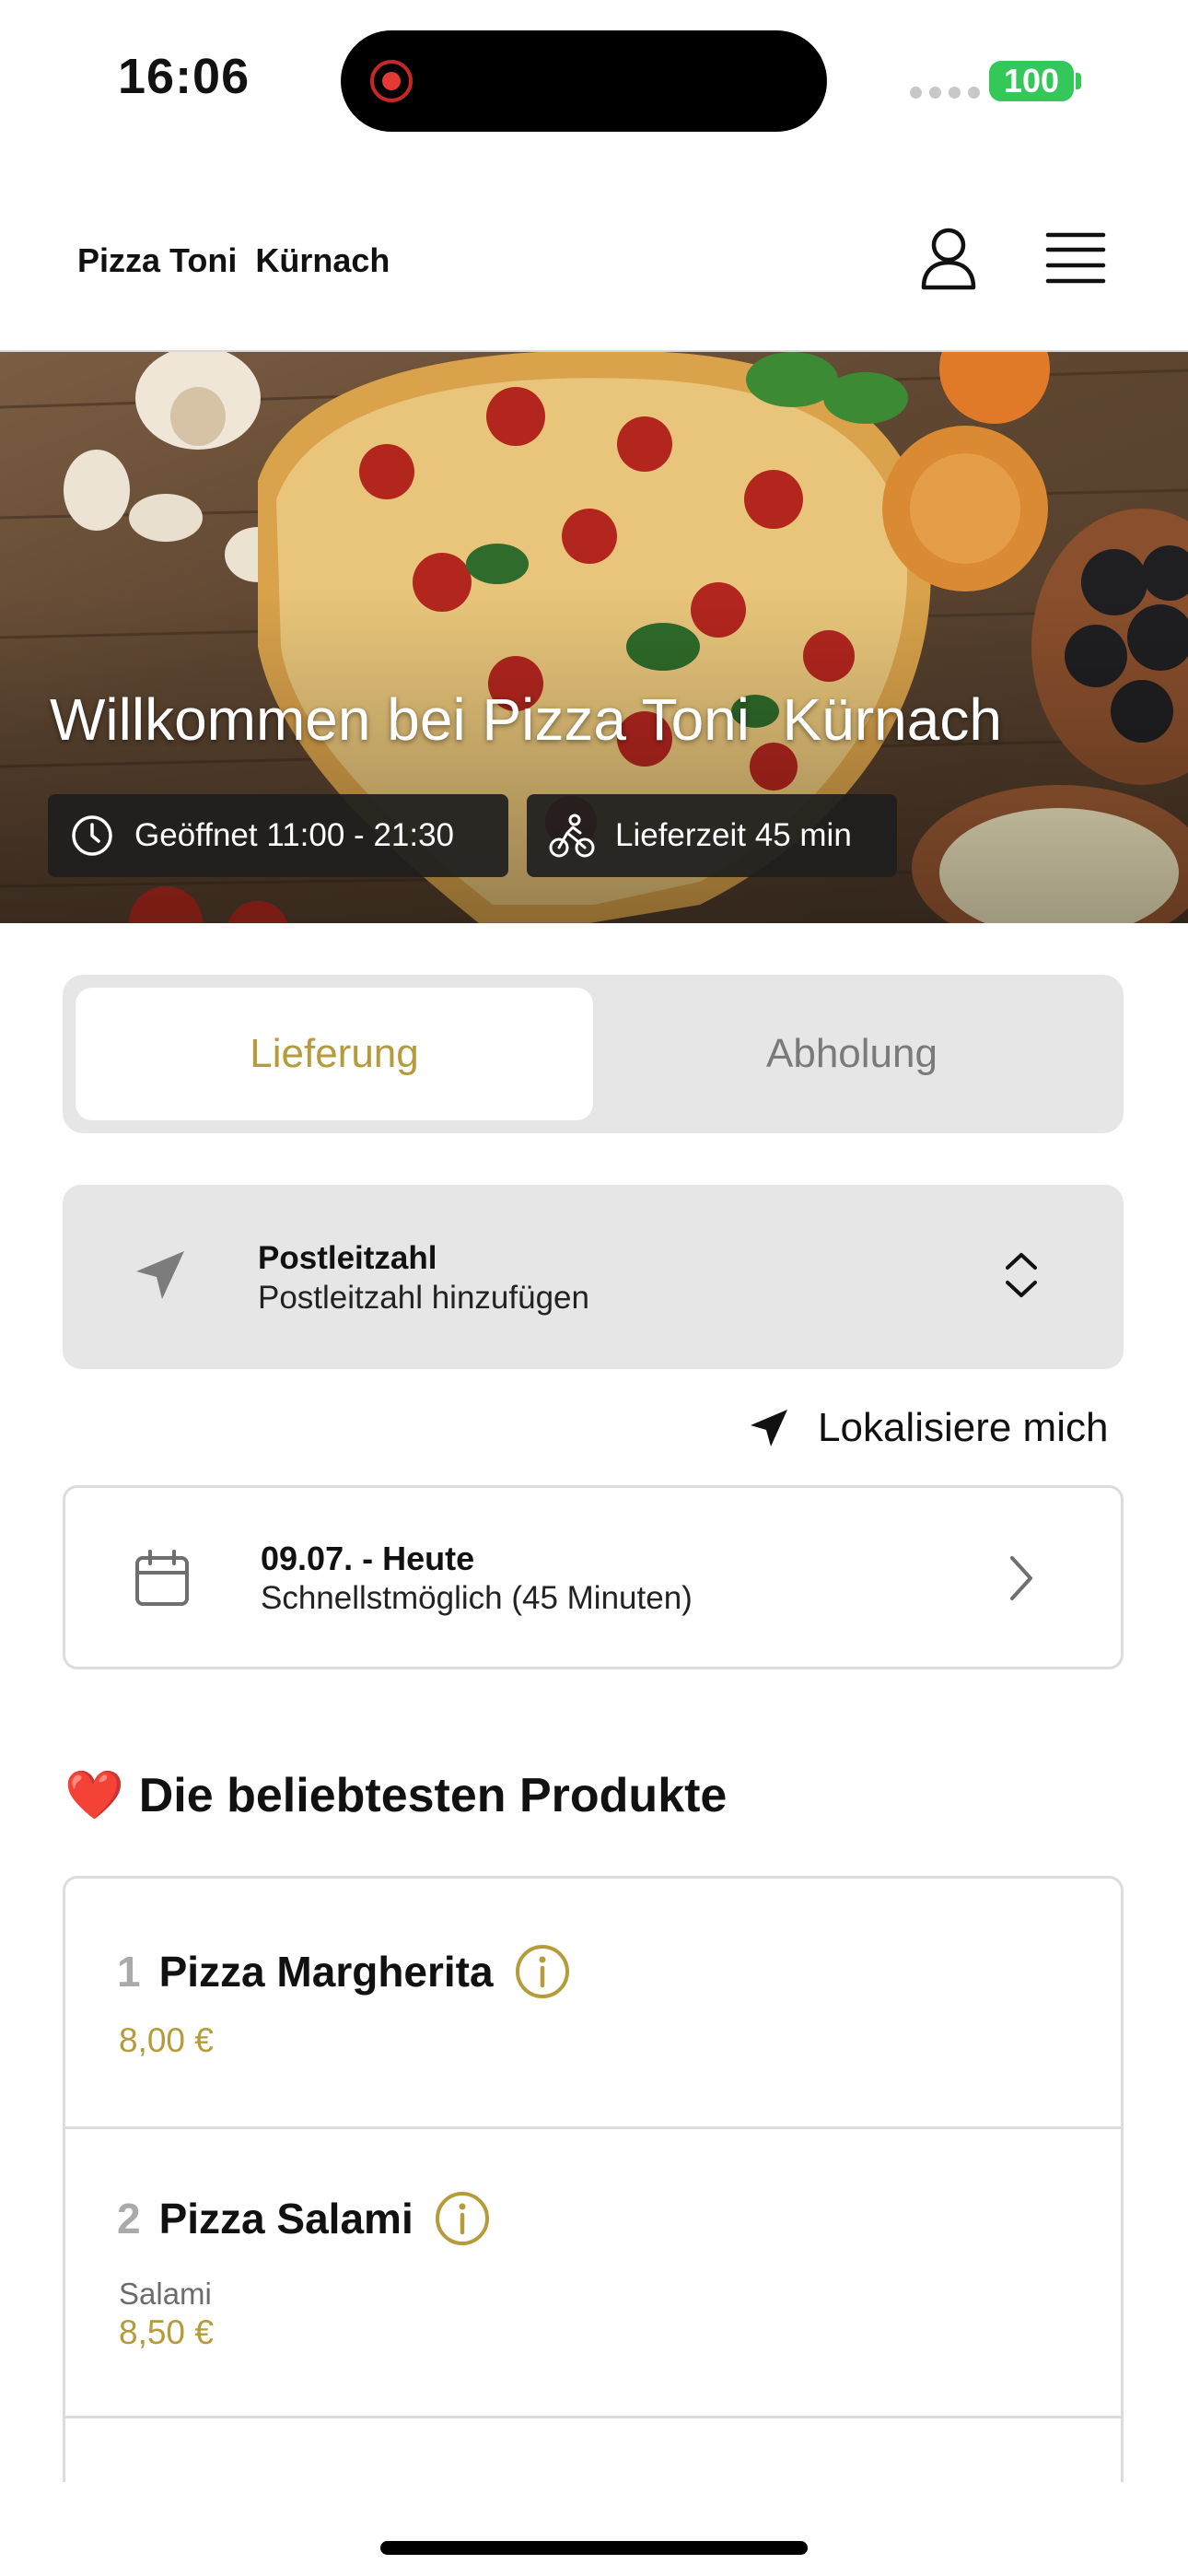  What do you see at coordinates (526, 720) in the screenshot?
I see `hero-title: Willkommen bei Pizza Toni Kürnach` at bounding box center [526, 720].